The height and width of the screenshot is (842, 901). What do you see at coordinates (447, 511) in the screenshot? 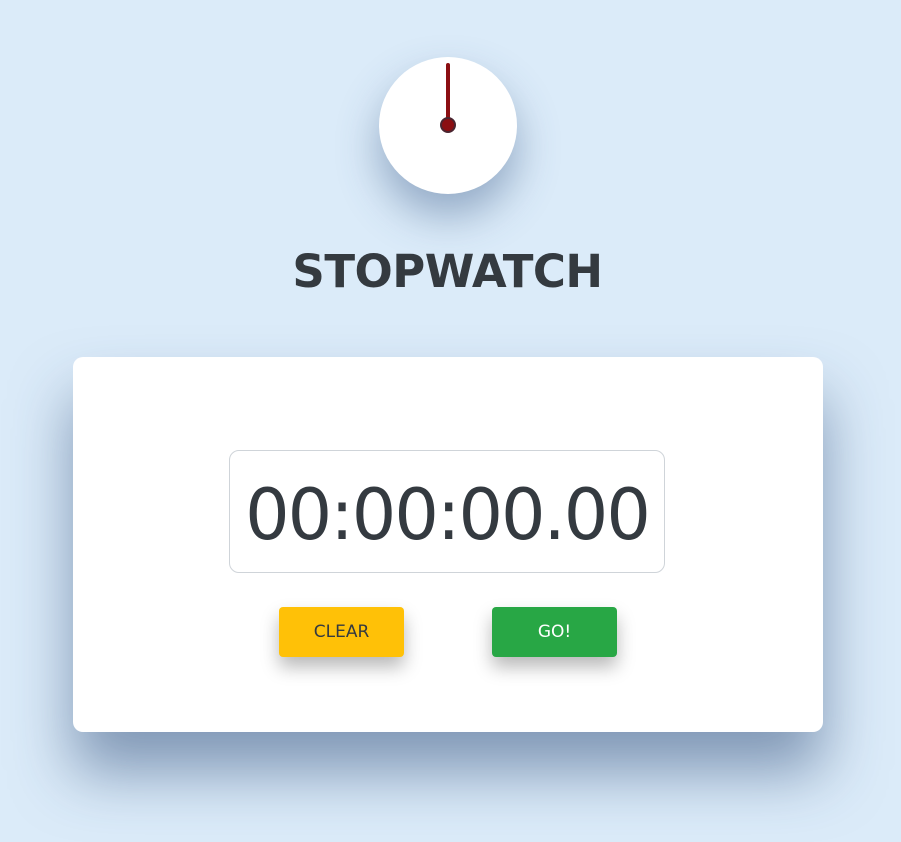
I see `time-display: 00:00:00.00` at bounding box center [447, 511].